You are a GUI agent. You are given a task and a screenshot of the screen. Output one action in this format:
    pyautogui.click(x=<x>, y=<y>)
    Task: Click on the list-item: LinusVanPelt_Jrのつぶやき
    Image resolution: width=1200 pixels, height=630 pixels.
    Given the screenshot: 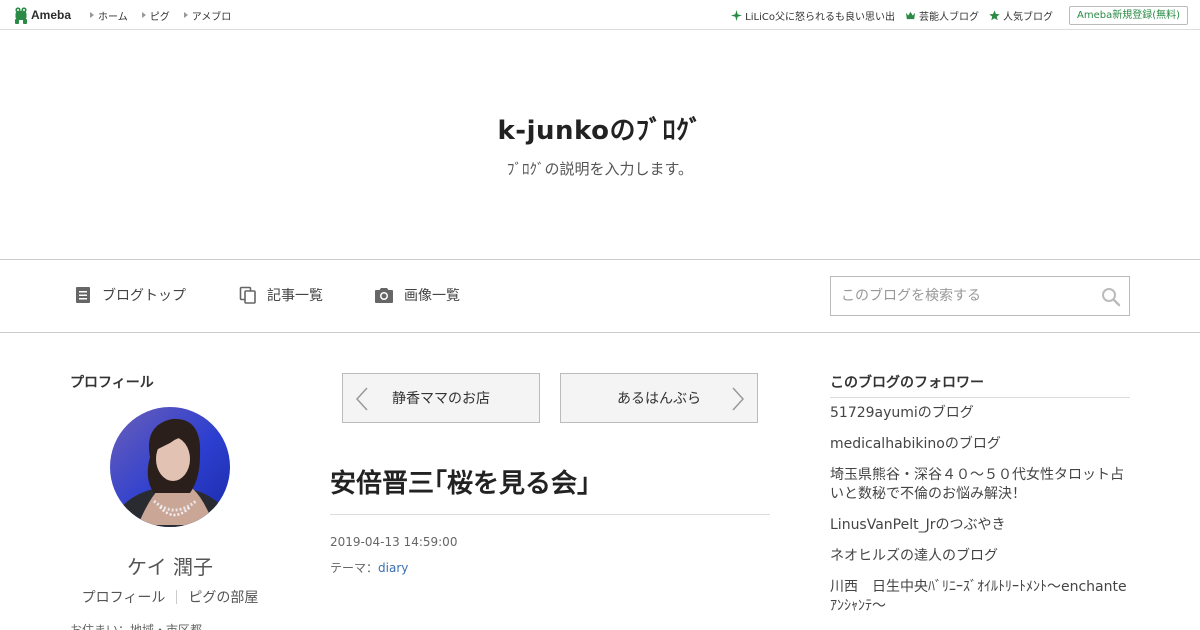 What is the action you would take?
    pyautogui.click(x=980, y=525)
    